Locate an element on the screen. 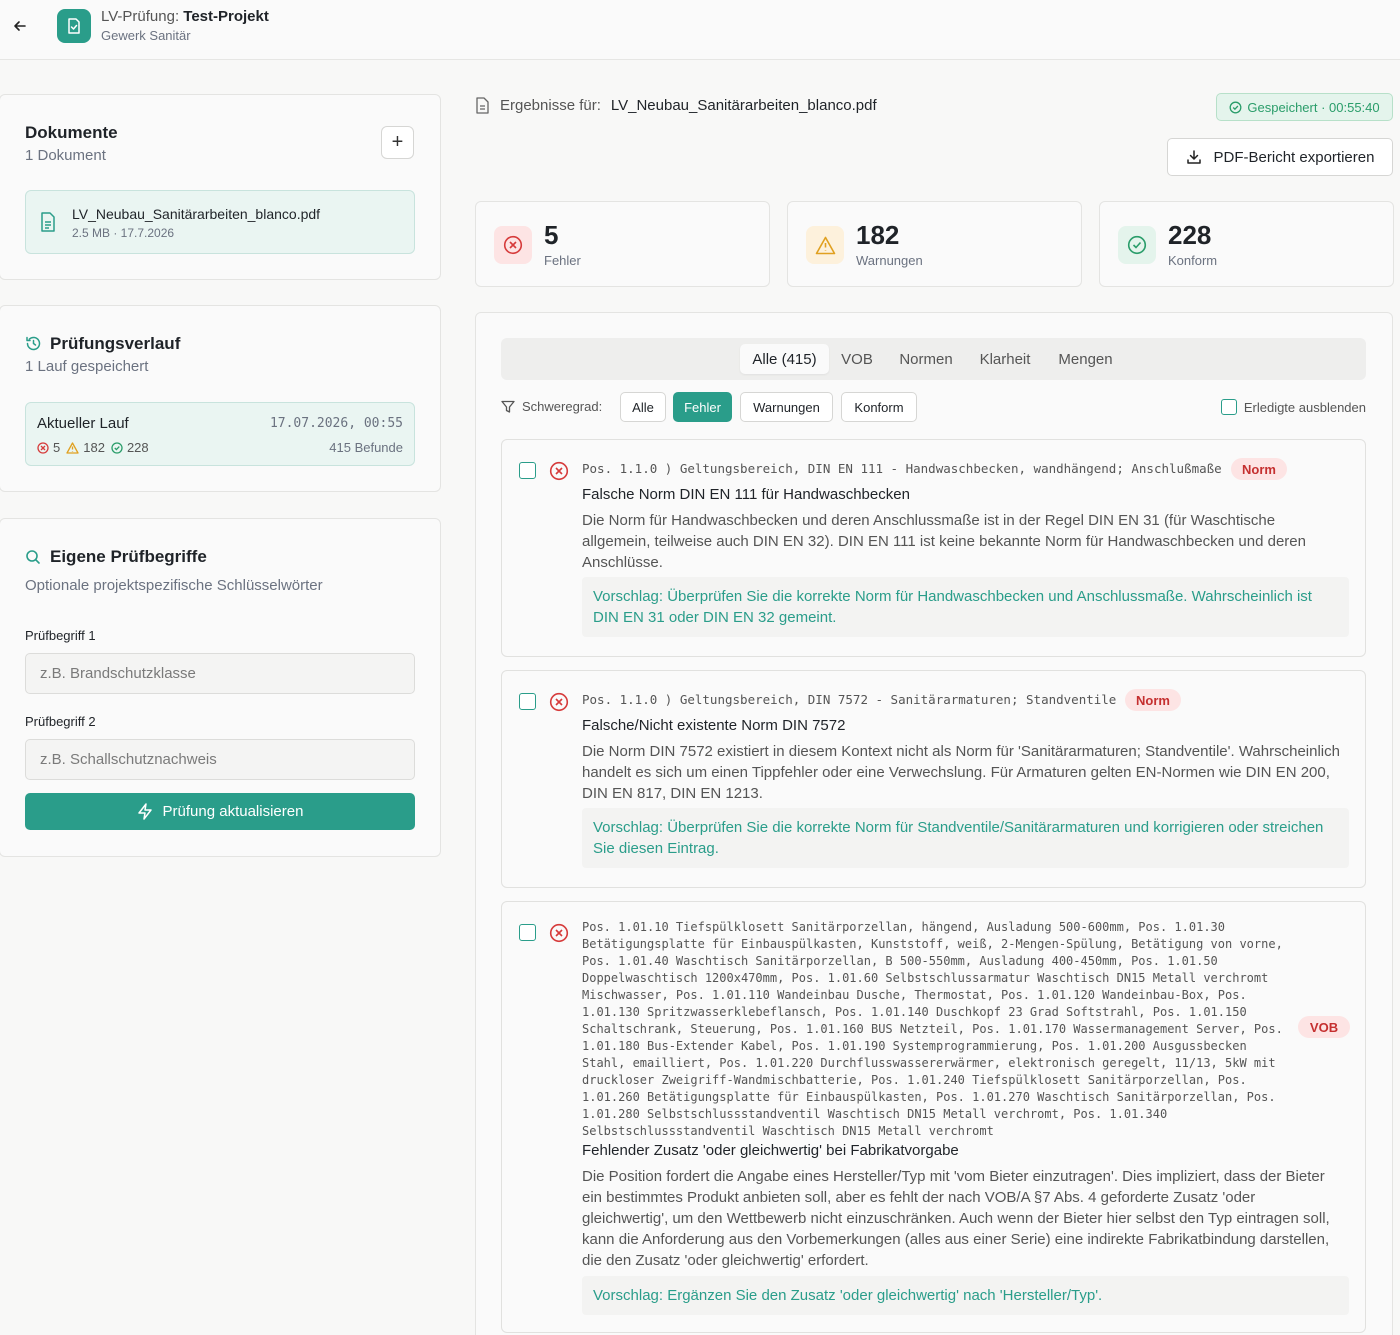 The width and height of the screenshot is (1400, 1335). stat-warnings: 182 Warnungen is located at coordinates (934, 244).